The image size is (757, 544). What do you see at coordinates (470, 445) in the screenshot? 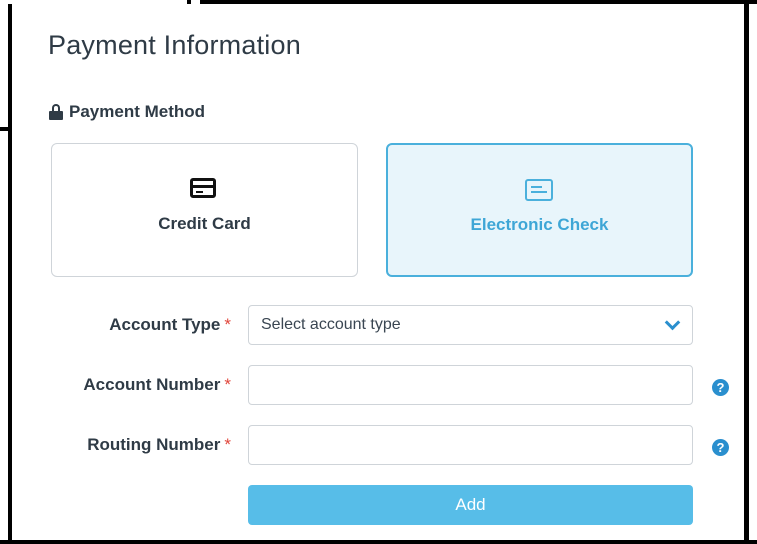
I see `routing-number-input` at bounding box center [470, 445].